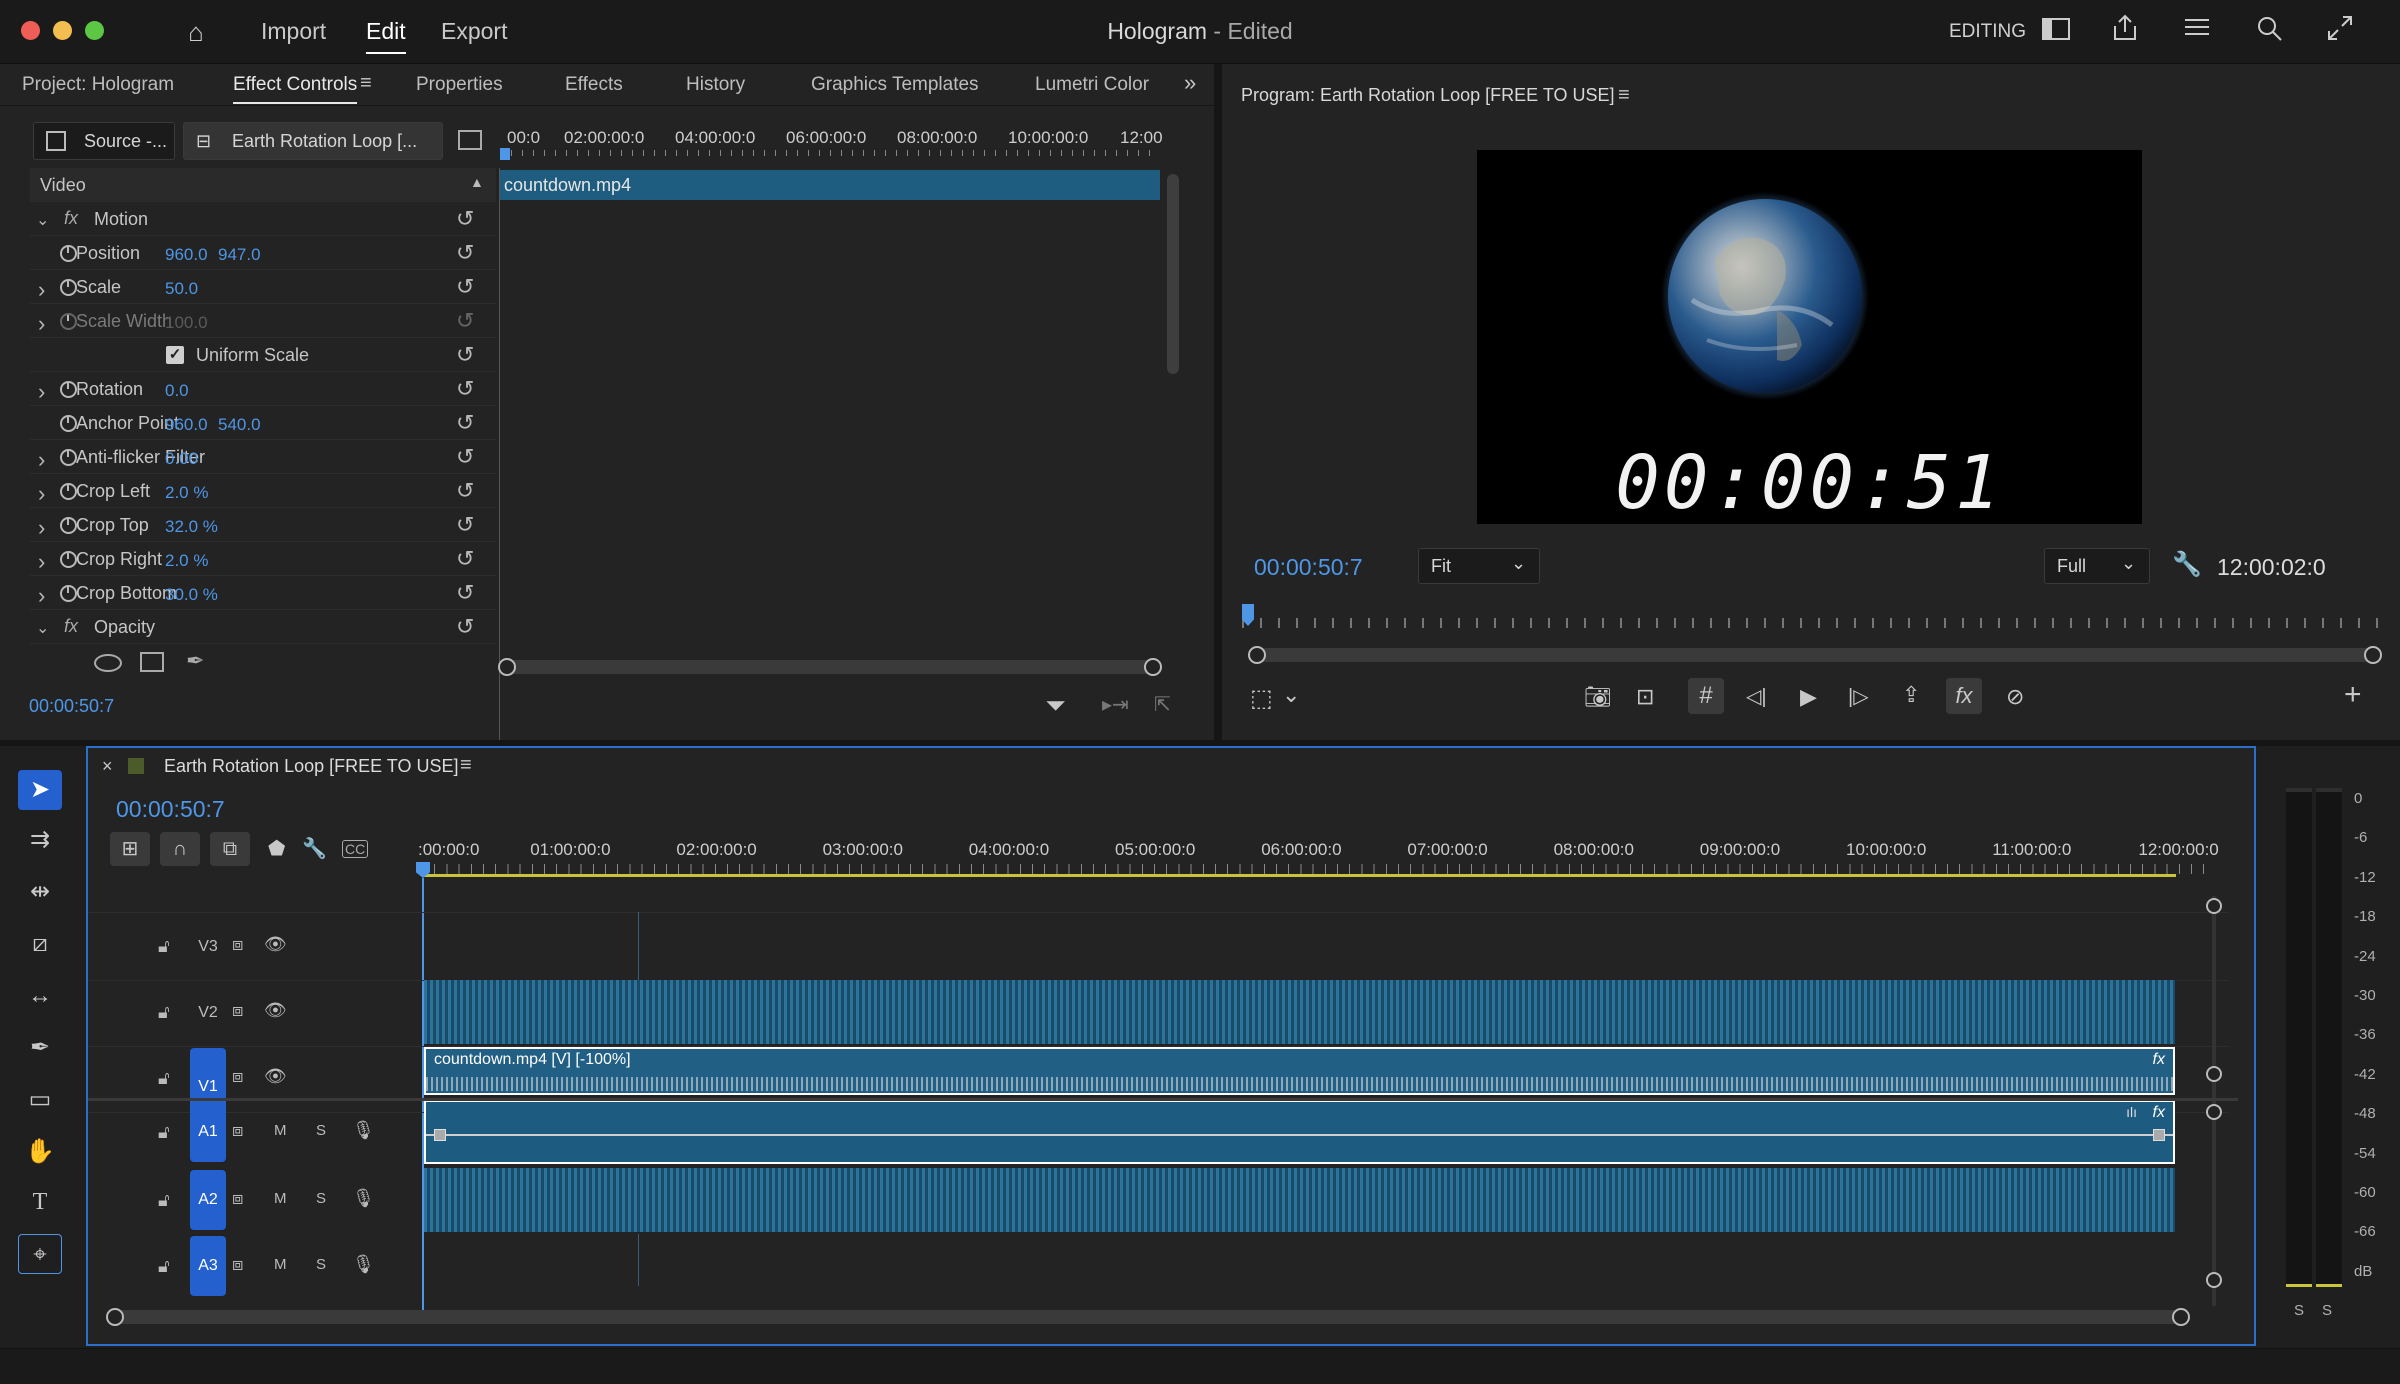 The image size is (2400, 1384). Describe the element at coordinates (195, 661) in the screenshot. I see `pen-mask-icon: ✒` at that location.